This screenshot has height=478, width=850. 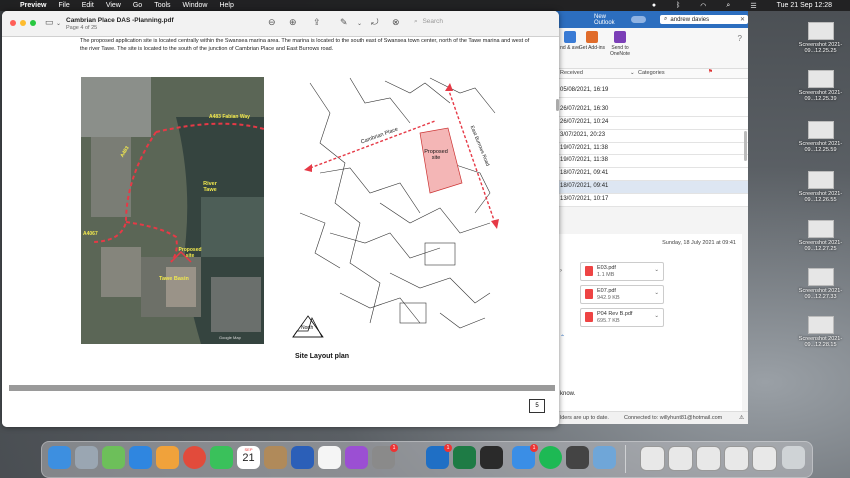 I want to click on attachment-p04: P04 Rev B.pdf 695.7 KB ⌄, so click(x=622, y=317).